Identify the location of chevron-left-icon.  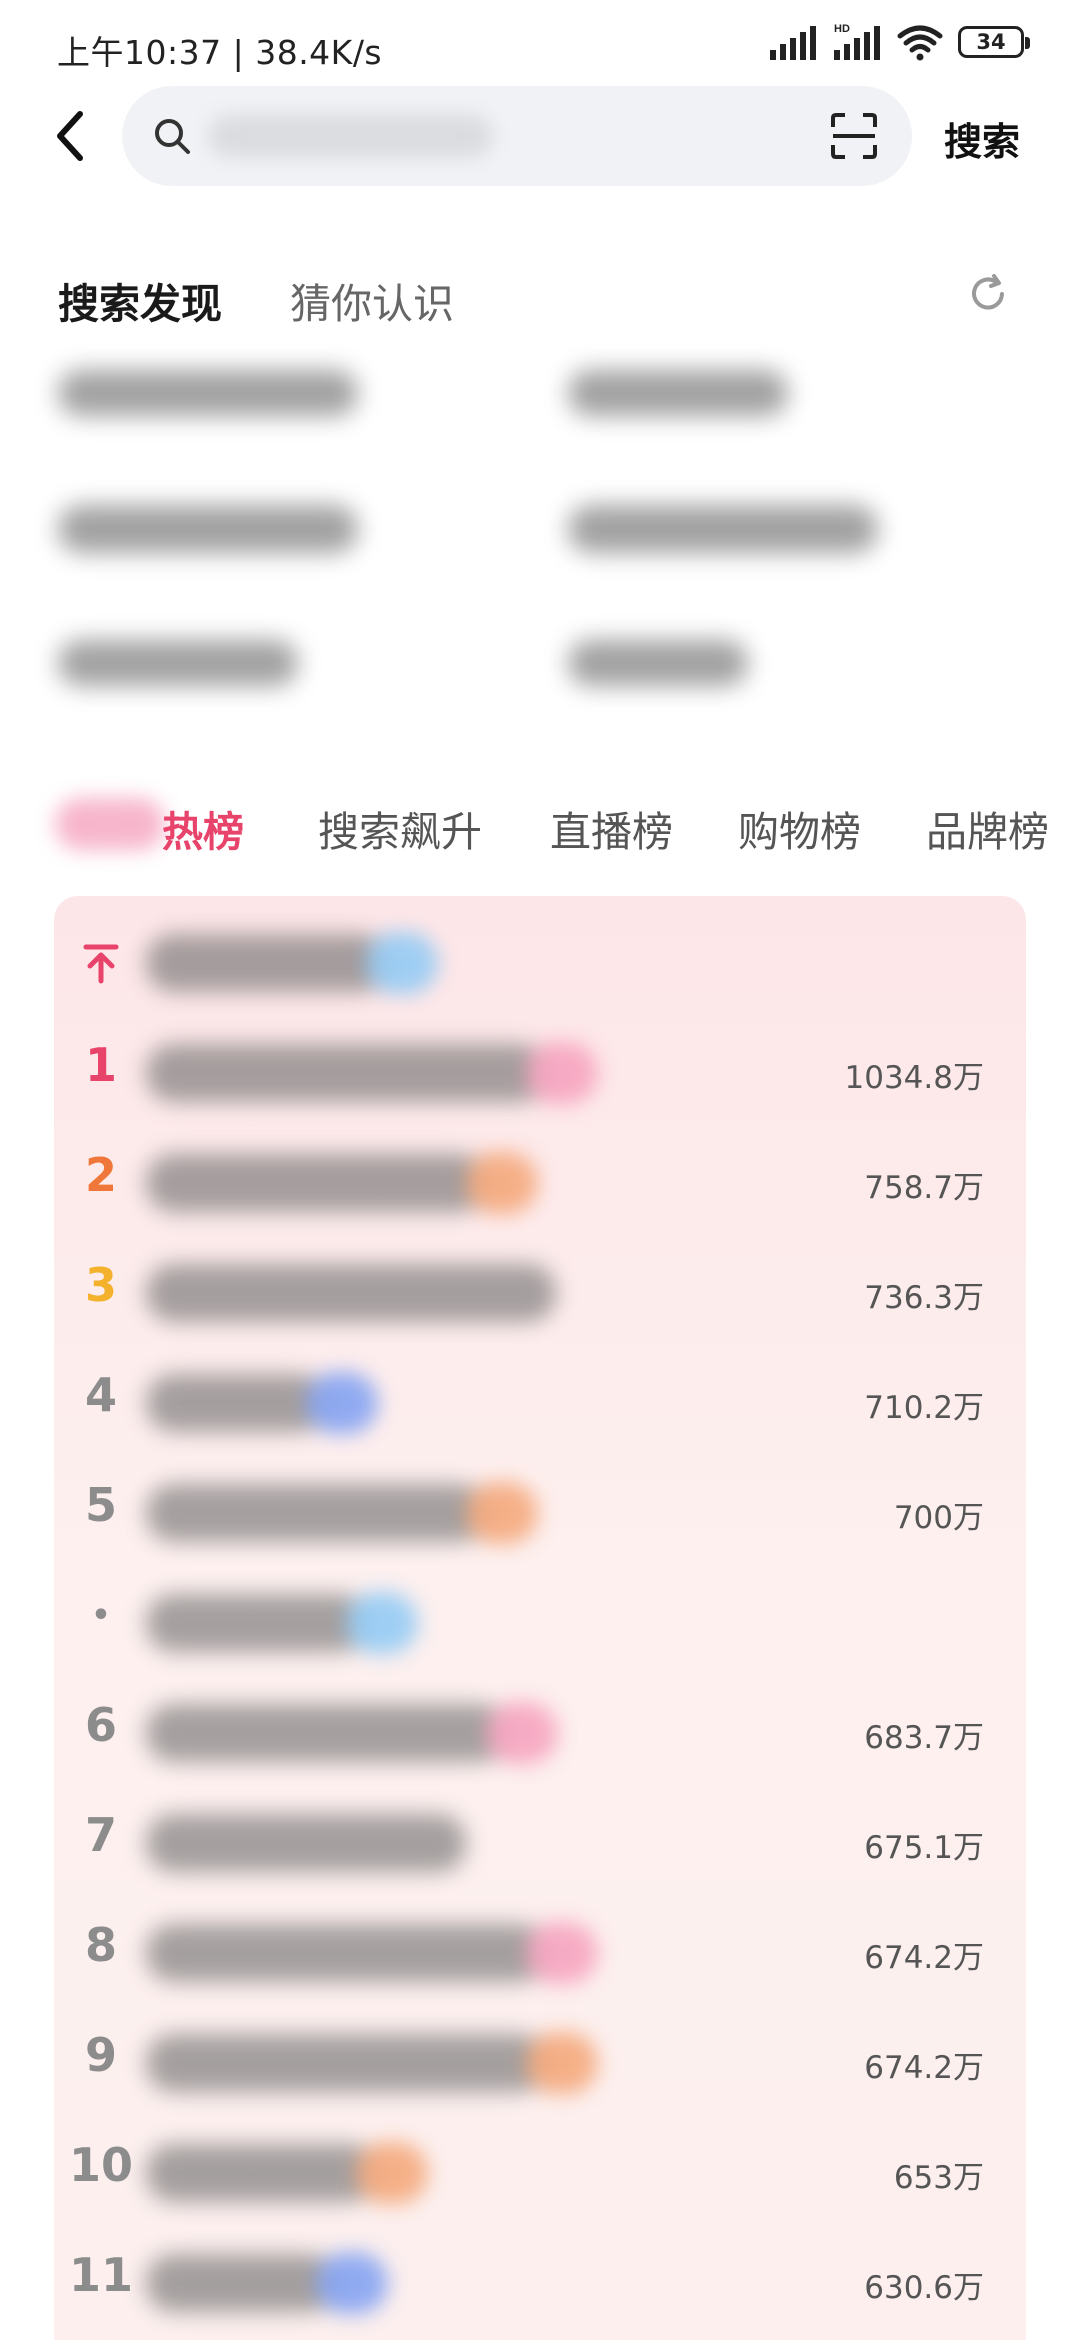
(70, 136).